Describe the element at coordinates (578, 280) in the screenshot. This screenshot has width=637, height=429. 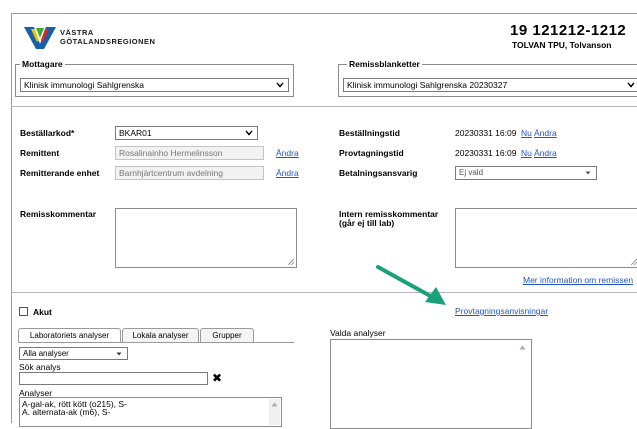
I see `mer-information-link: Mer information om remissen` at that location.